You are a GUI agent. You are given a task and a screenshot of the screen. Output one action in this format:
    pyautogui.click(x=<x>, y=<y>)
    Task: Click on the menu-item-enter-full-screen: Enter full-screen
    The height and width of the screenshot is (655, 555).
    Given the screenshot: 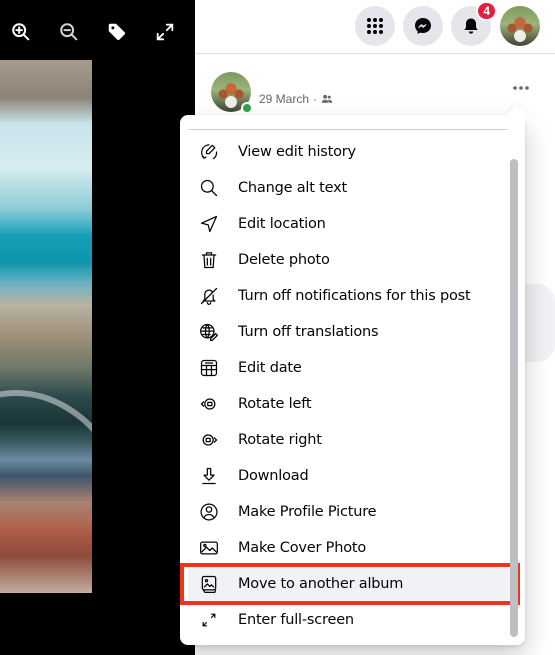 What is the action you would take?
    pyautogui.click(x=349, y=620)
    